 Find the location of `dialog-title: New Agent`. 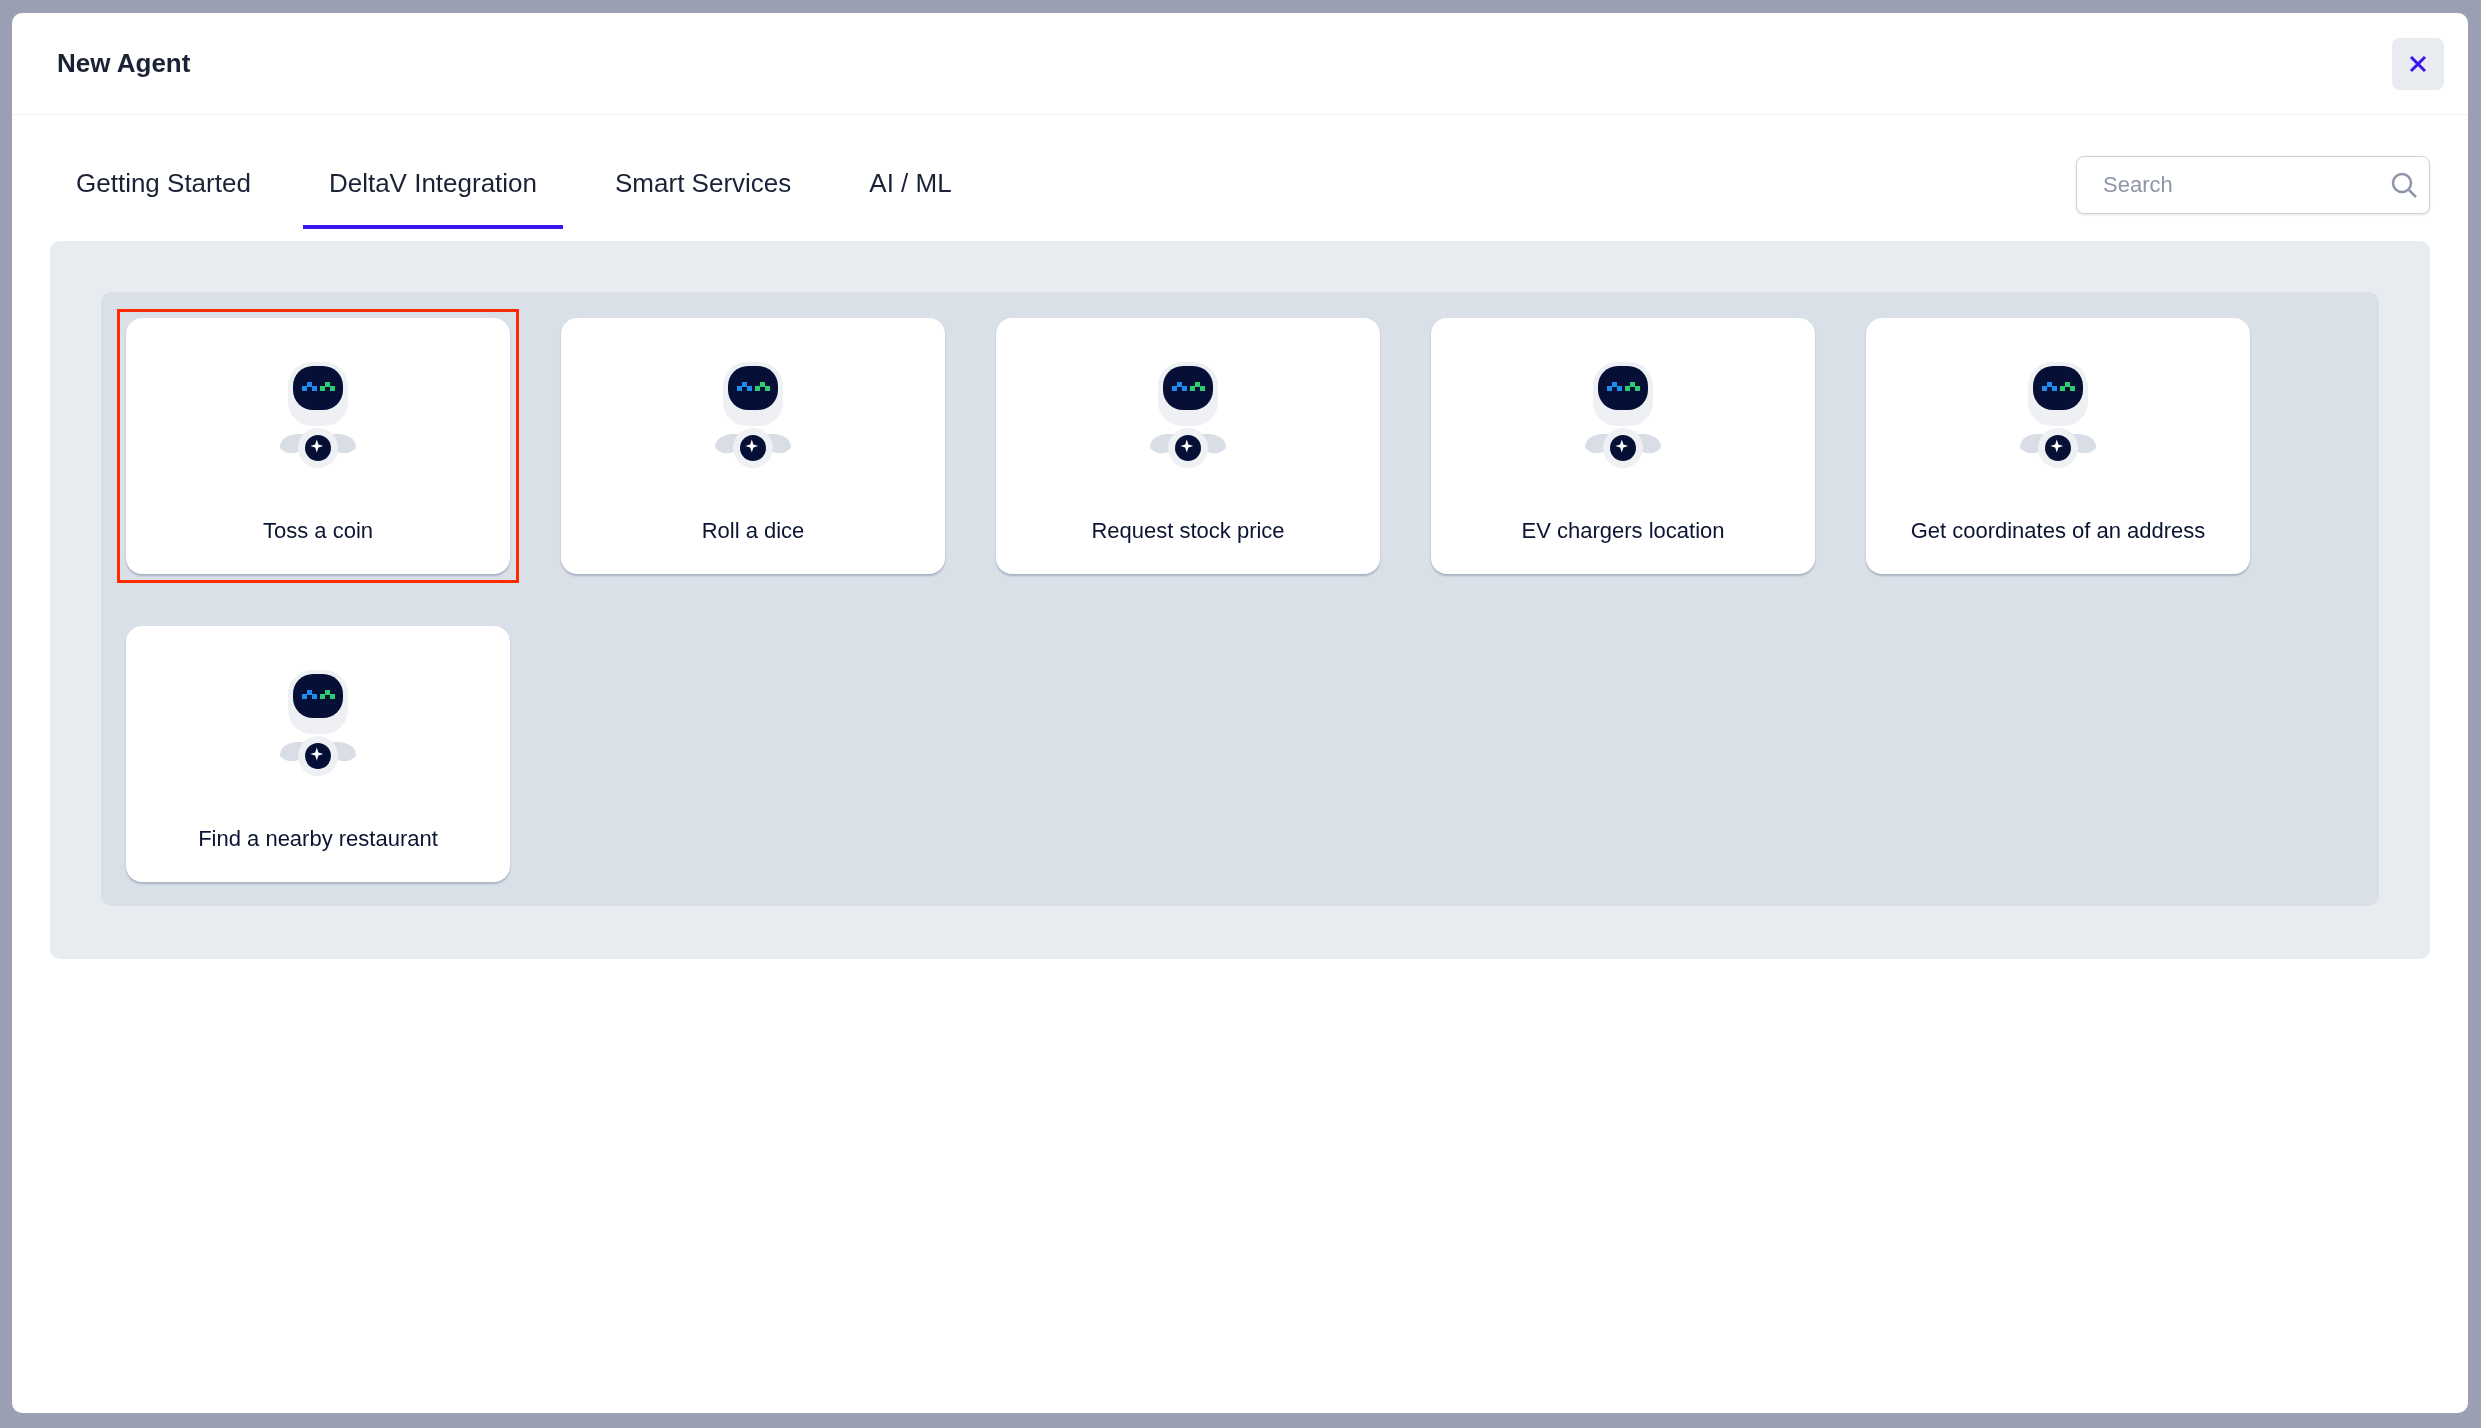

dialog-title: New Agent is located at coordinates (124, 63).